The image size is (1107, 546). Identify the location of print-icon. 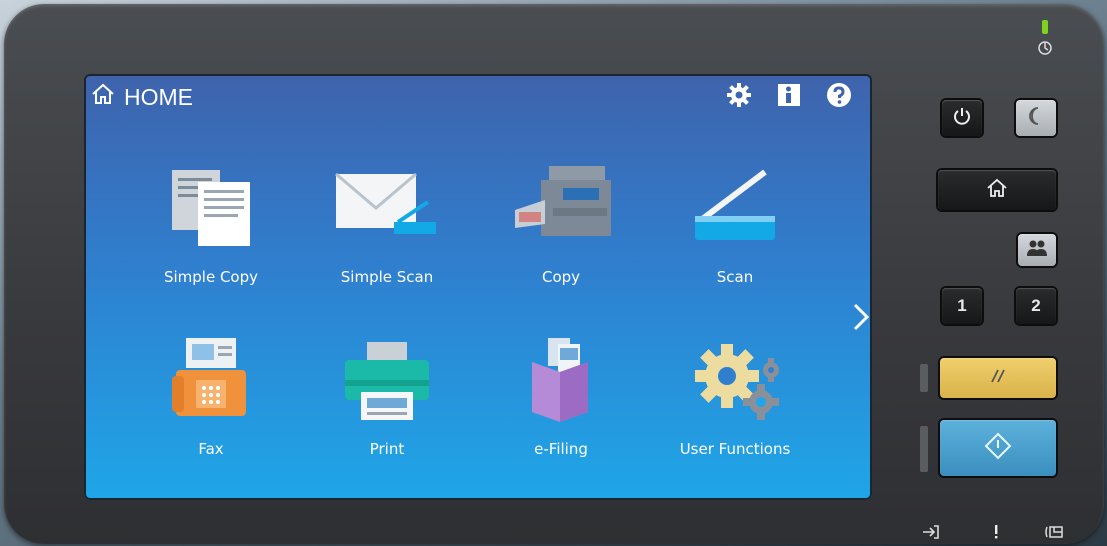
(387, 378).